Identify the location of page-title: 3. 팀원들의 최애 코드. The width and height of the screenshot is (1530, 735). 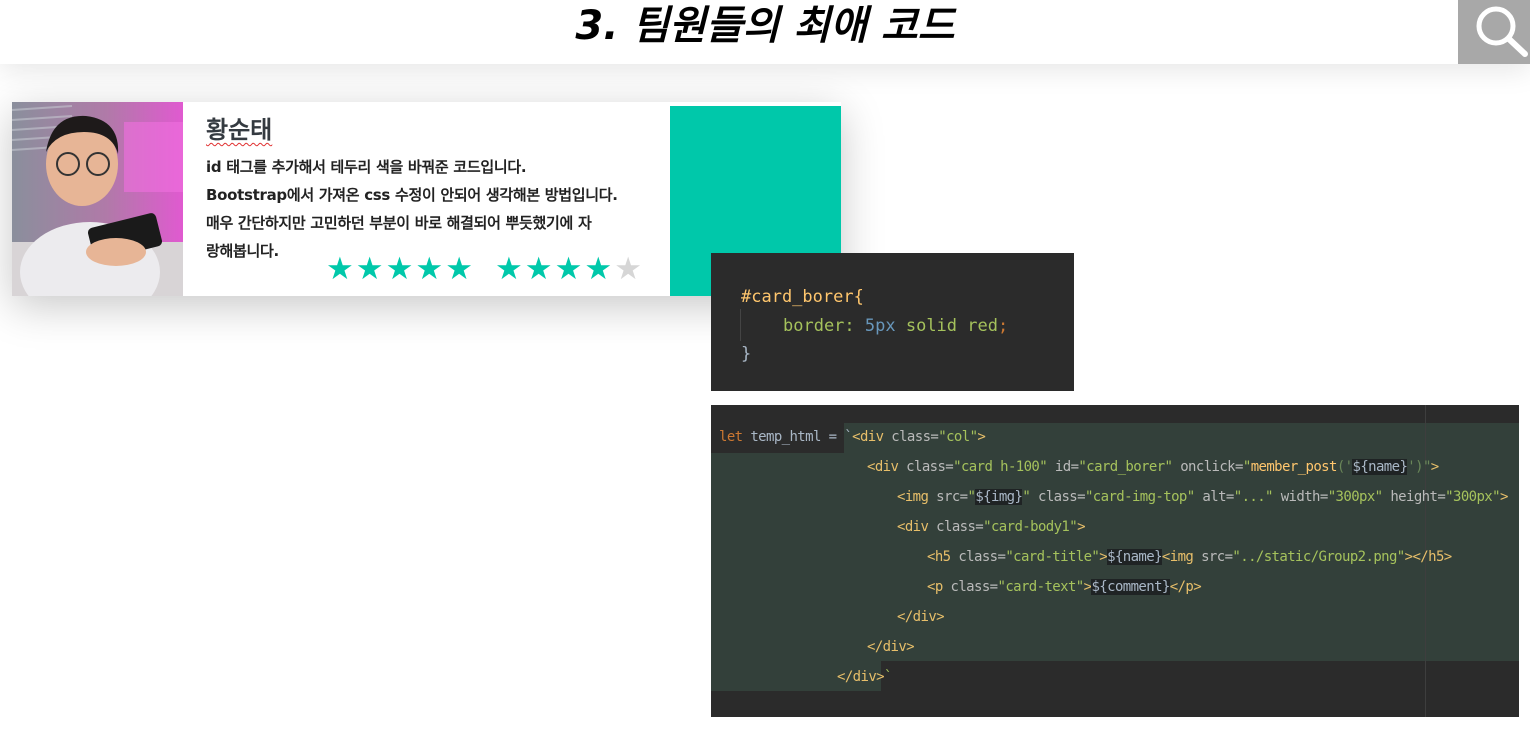
(765, 26).